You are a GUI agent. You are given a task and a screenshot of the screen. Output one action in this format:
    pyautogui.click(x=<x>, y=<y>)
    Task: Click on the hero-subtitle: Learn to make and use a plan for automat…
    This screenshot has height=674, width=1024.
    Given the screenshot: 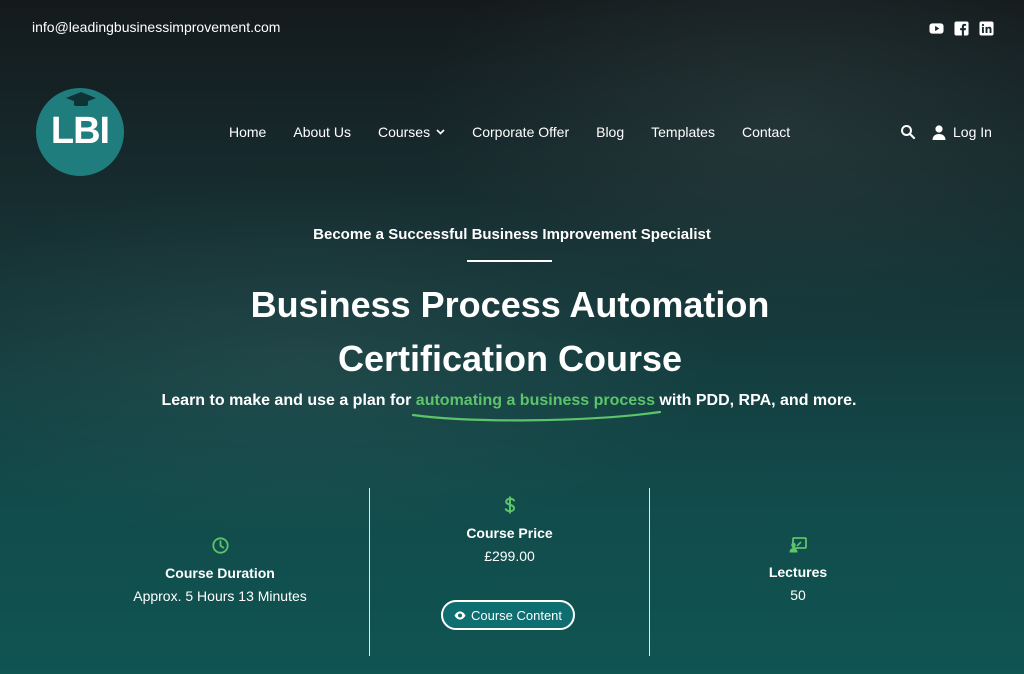 What is the action you would take?
    pyautogui.click(x=509, y=407)
    